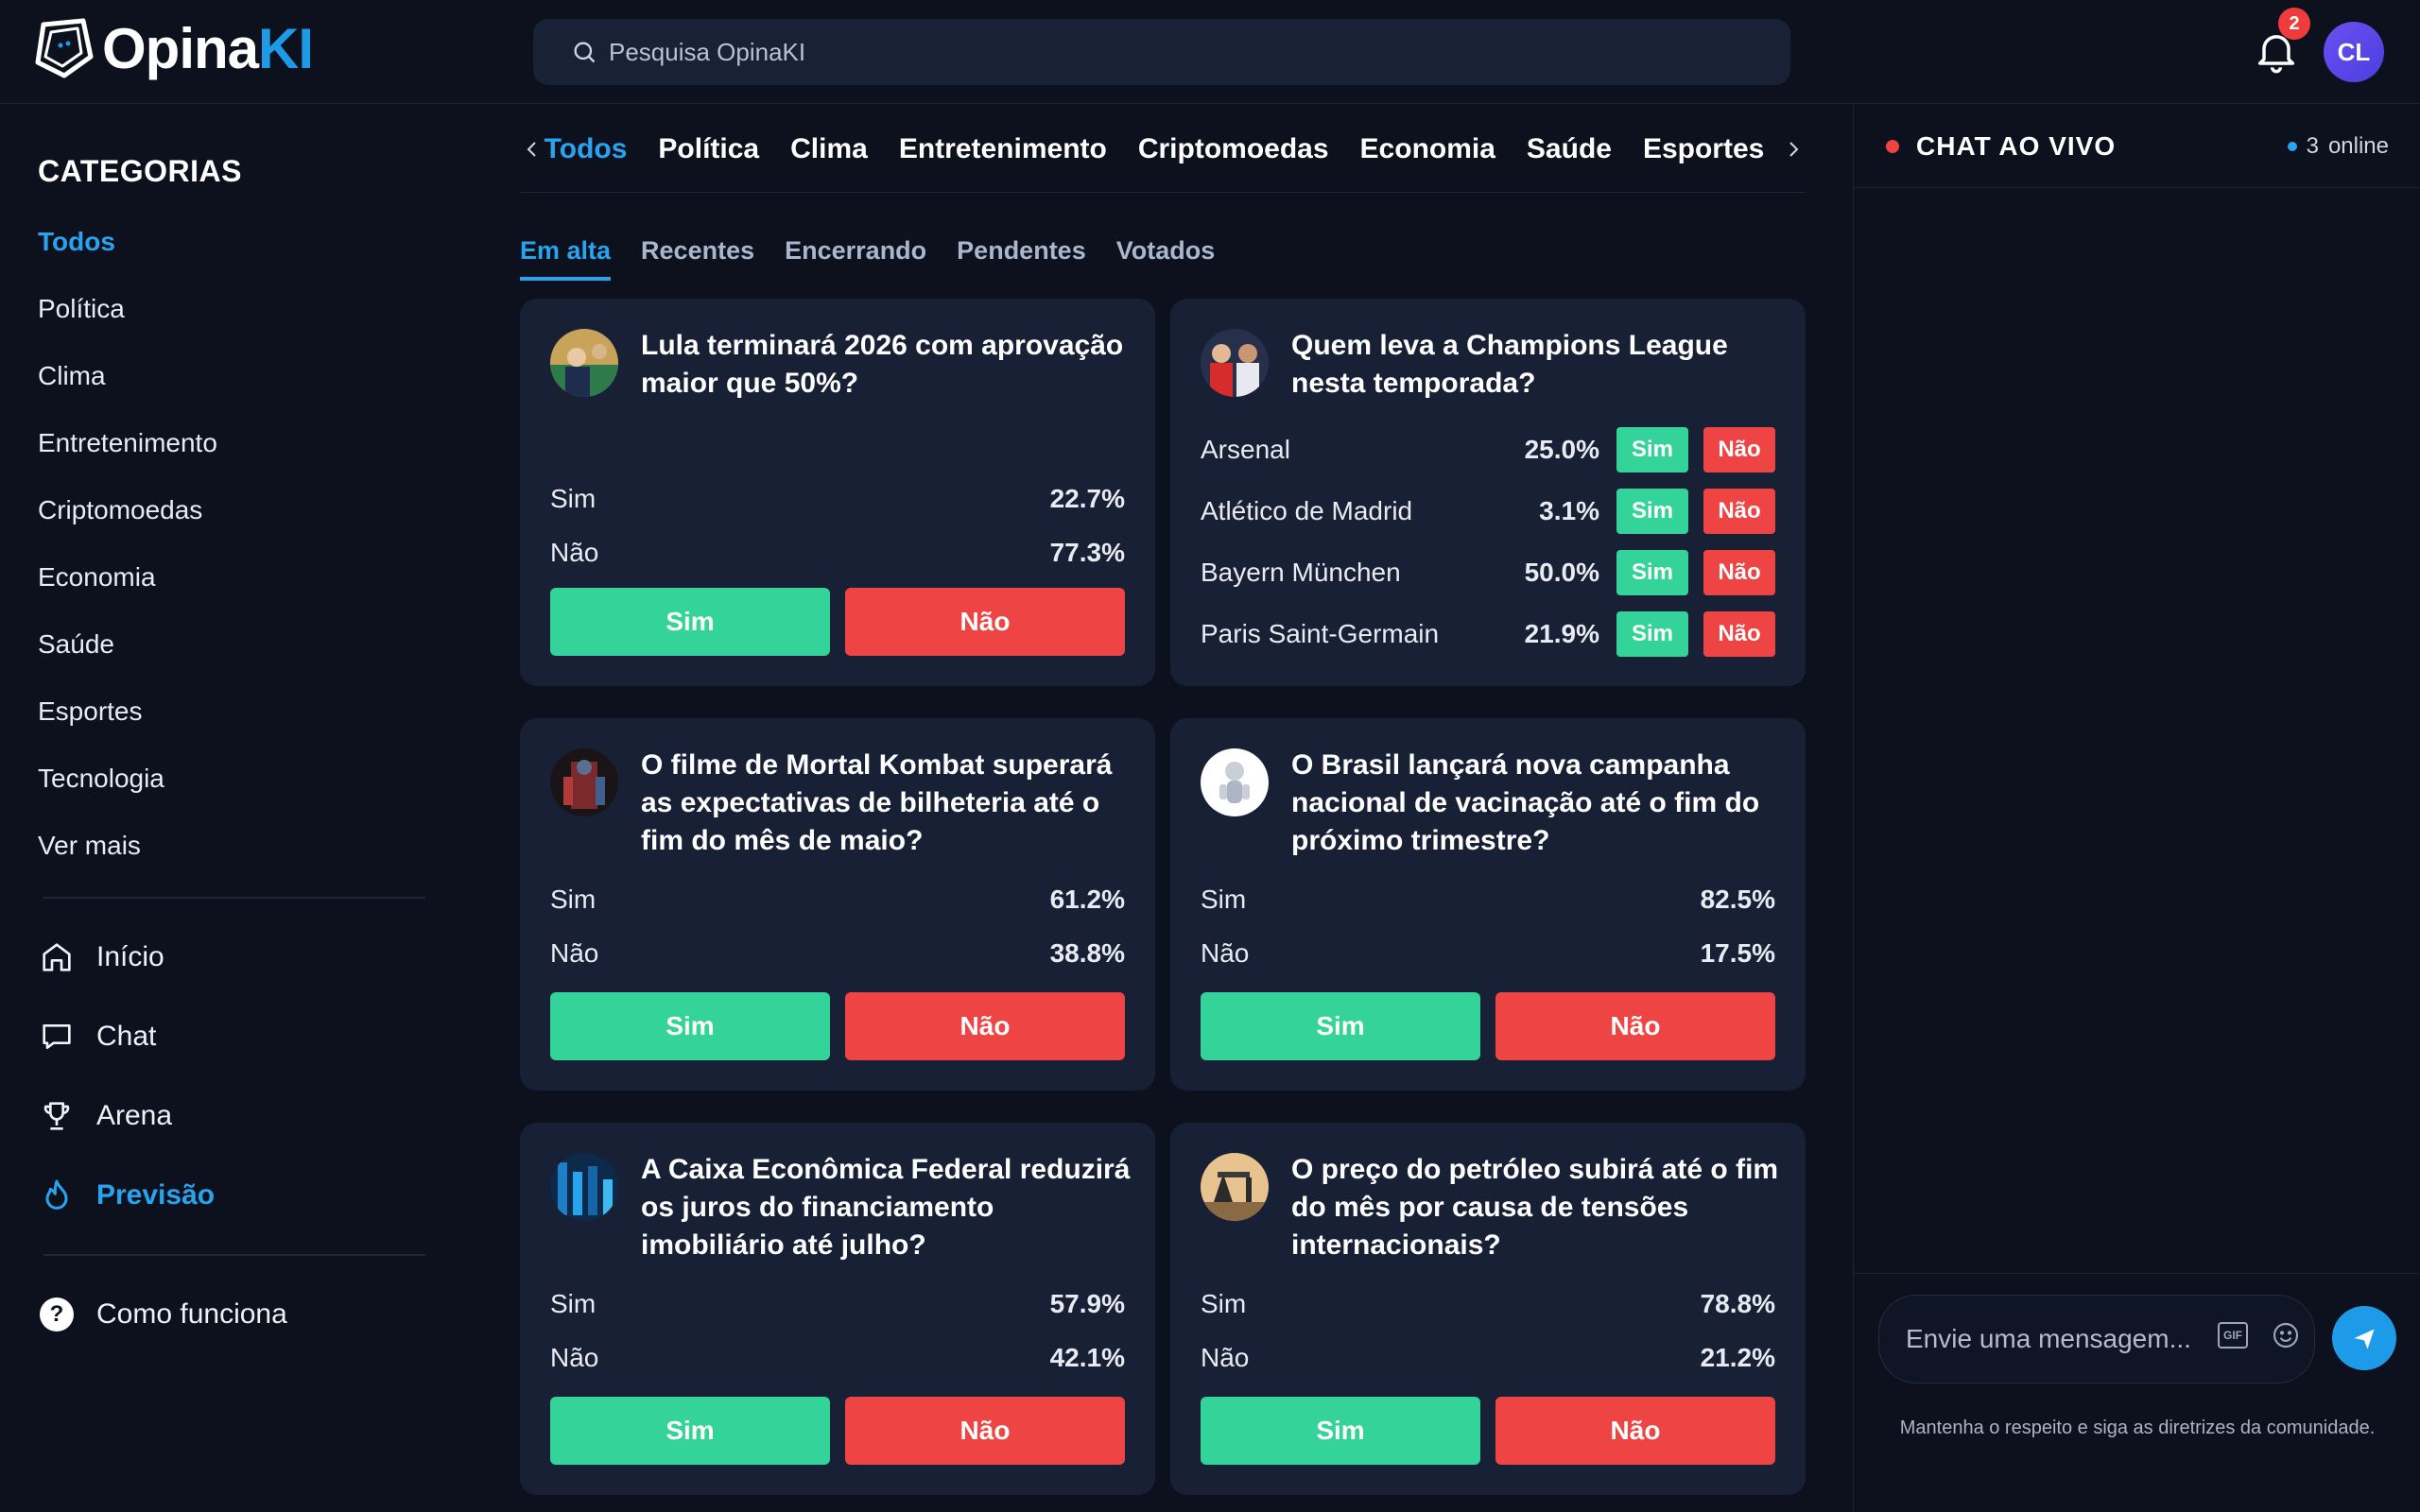 The width and height of the screenshot is (2420, 1512). Describe the element at coordinates (1307, 510) in the screenshot. I see `option-name: Atlético de Madrid` at that location.